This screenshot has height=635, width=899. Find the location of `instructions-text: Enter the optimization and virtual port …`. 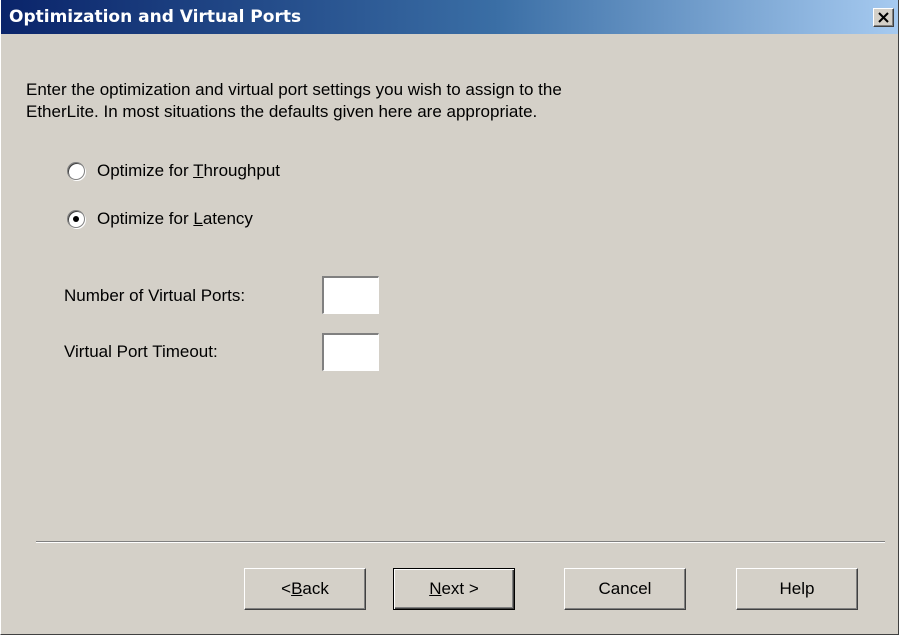

instructions-text: Enter the optimization and virtual port … is located at coordinates (294, 100).